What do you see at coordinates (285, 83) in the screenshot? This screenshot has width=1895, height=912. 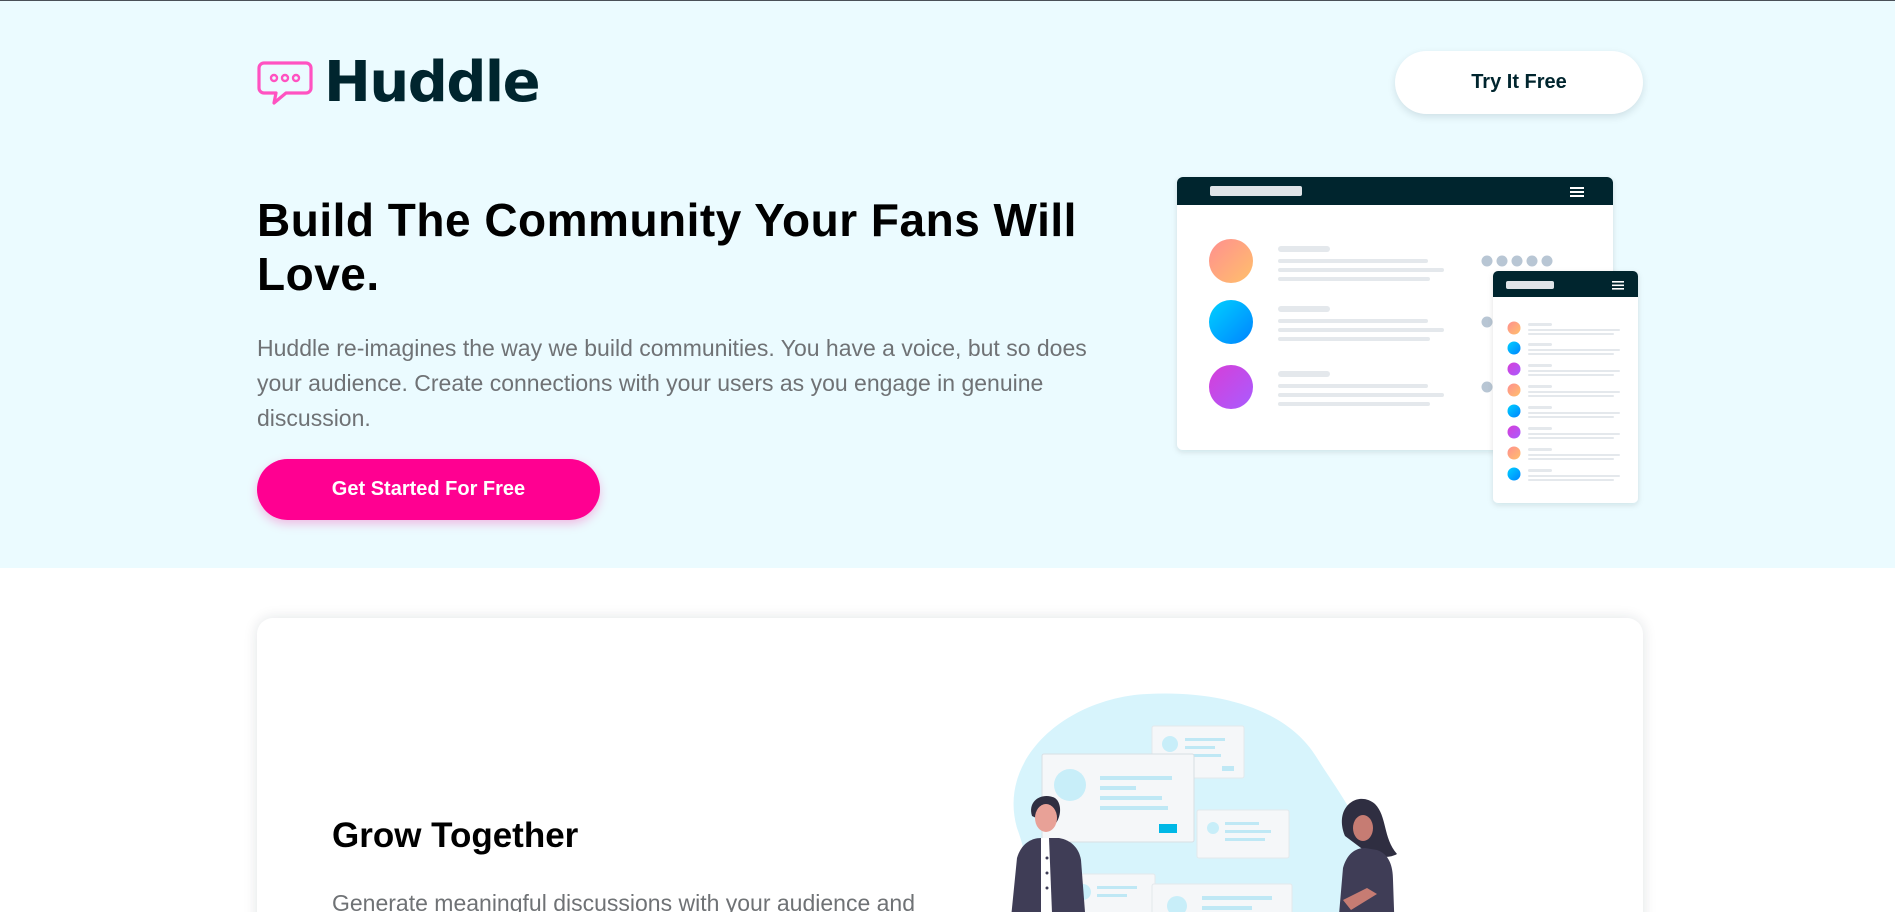 I see `speech-bubble-icon` at bounding box center [285, 83].